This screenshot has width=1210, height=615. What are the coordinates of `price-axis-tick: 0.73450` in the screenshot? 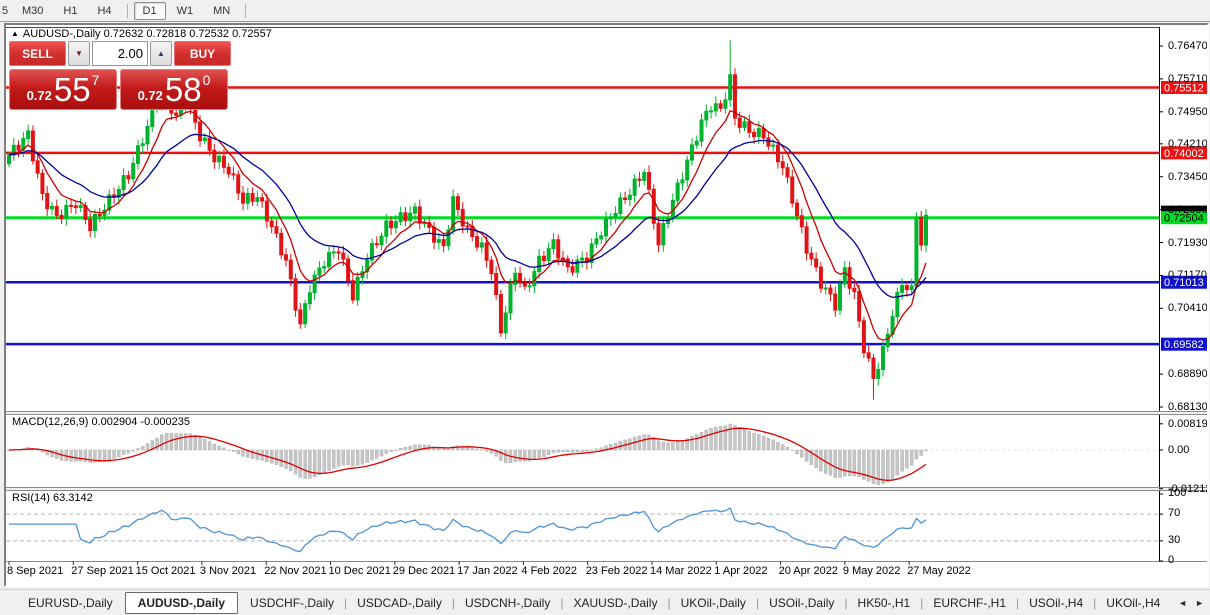 It's located at (1187, 176).